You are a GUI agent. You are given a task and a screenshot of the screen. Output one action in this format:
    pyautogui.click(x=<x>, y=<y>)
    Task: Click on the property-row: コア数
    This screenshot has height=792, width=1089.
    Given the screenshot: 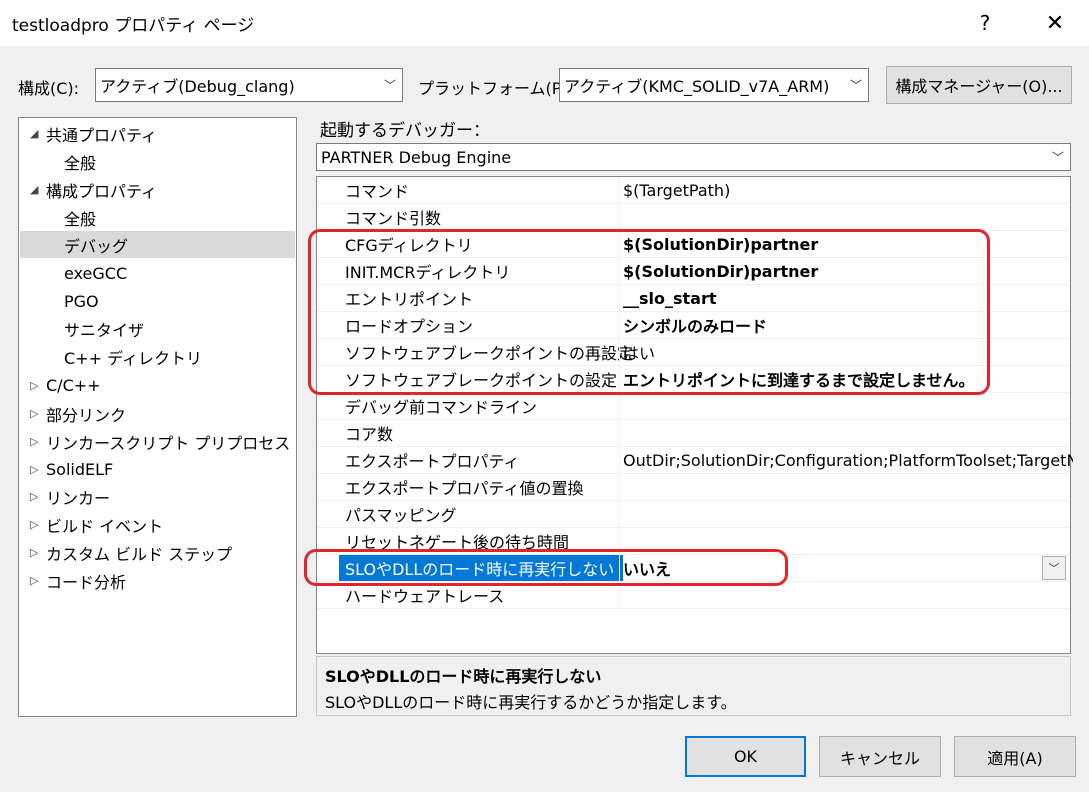 What is the action you would take?
    pyautogui.click(x=693, y=433)
    